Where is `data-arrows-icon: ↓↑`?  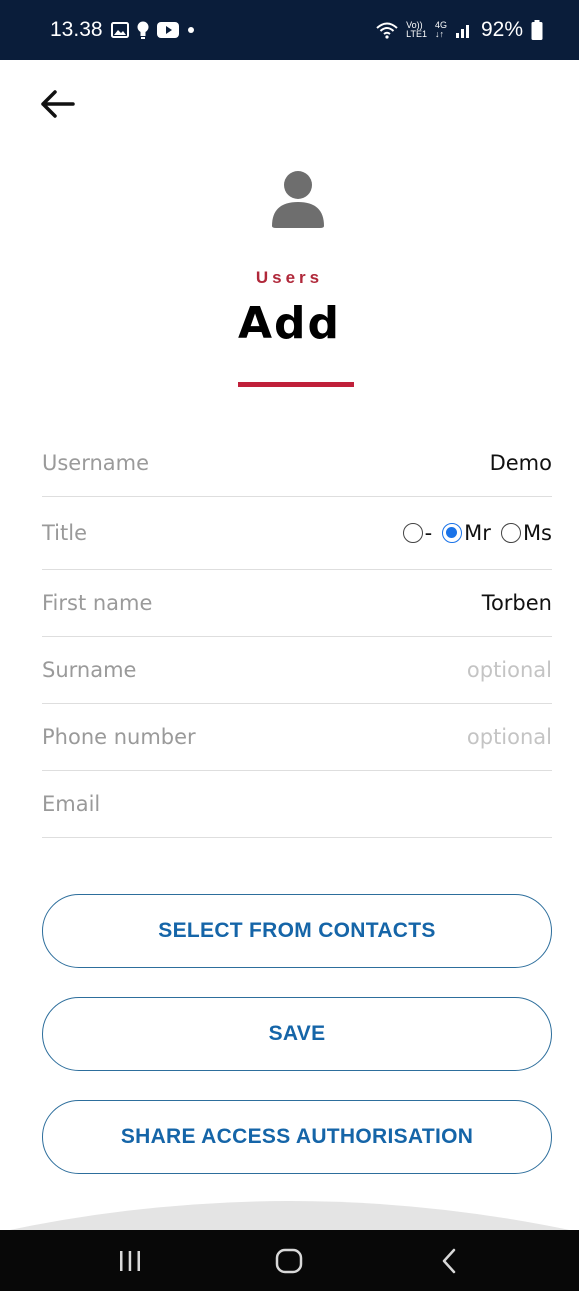
data-arrows-icon: ↓↑ is located at coordinates (439, 34).